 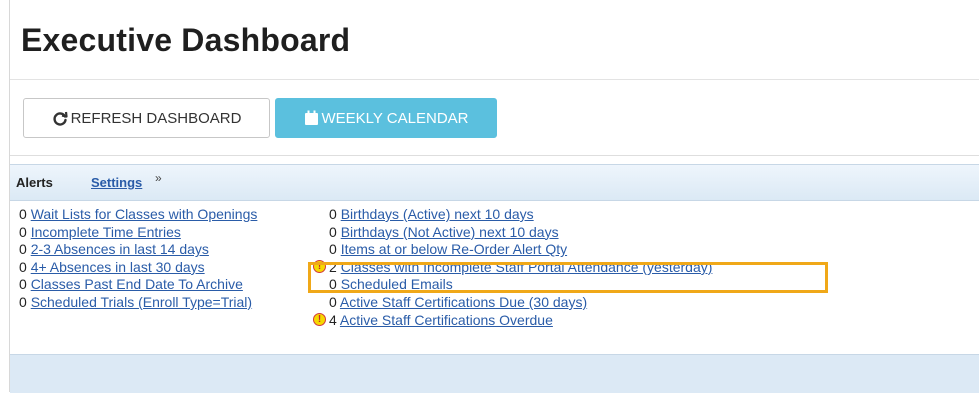 What do you see at coordinates (512, 285) in the screenshot?
I see `alert-item: 0 Scheduled Emails` at bounding box center [512, 285].